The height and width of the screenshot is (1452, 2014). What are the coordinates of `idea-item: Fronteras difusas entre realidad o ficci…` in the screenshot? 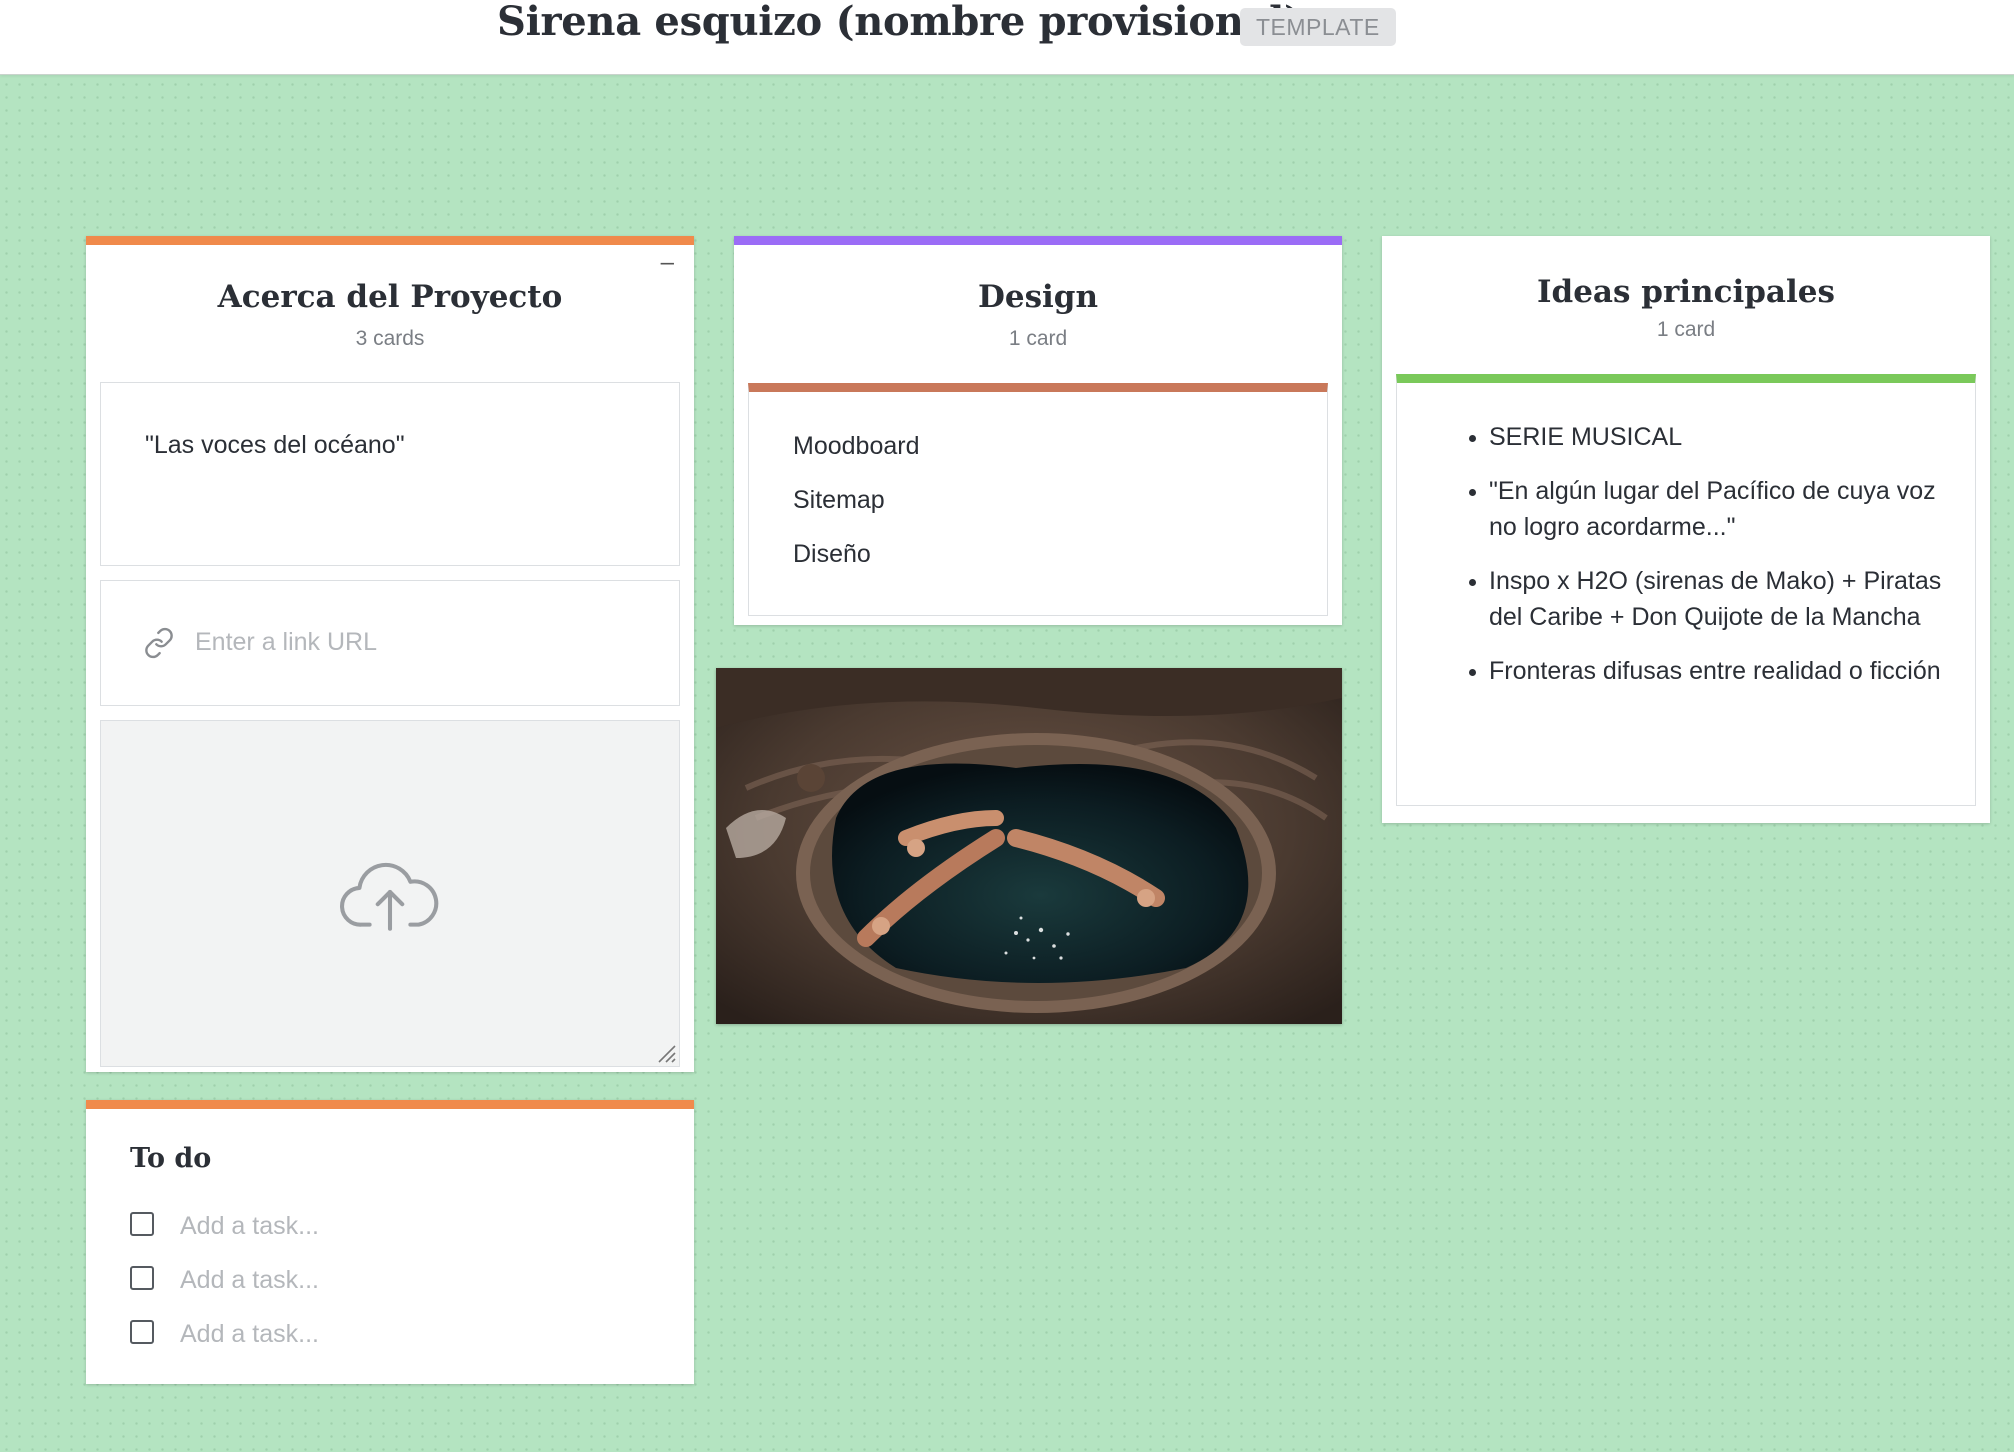 It's located at (1724, 671).